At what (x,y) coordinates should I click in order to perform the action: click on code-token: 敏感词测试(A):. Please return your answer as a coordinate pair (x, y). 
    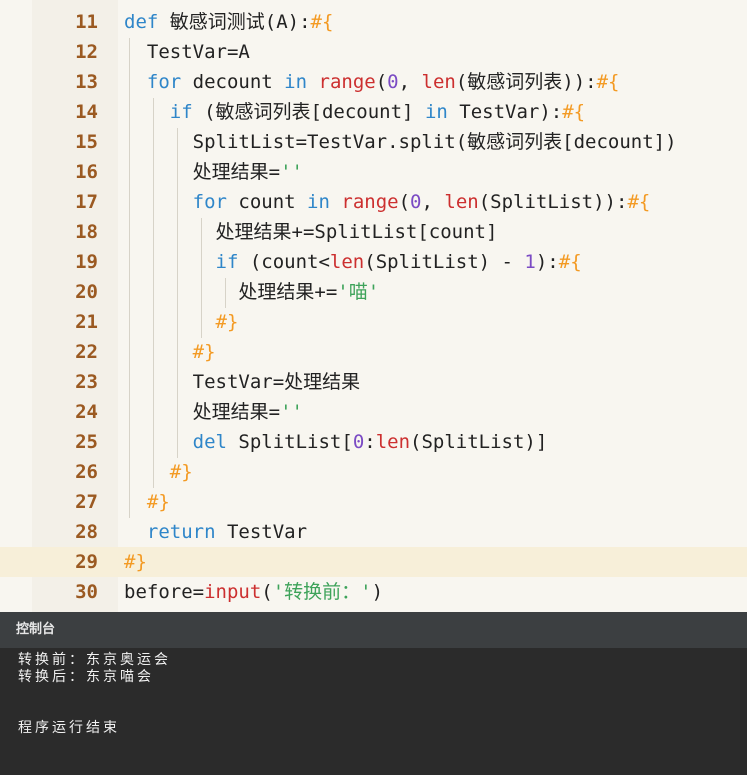
    Looking at the image, I should click on (240, 22).